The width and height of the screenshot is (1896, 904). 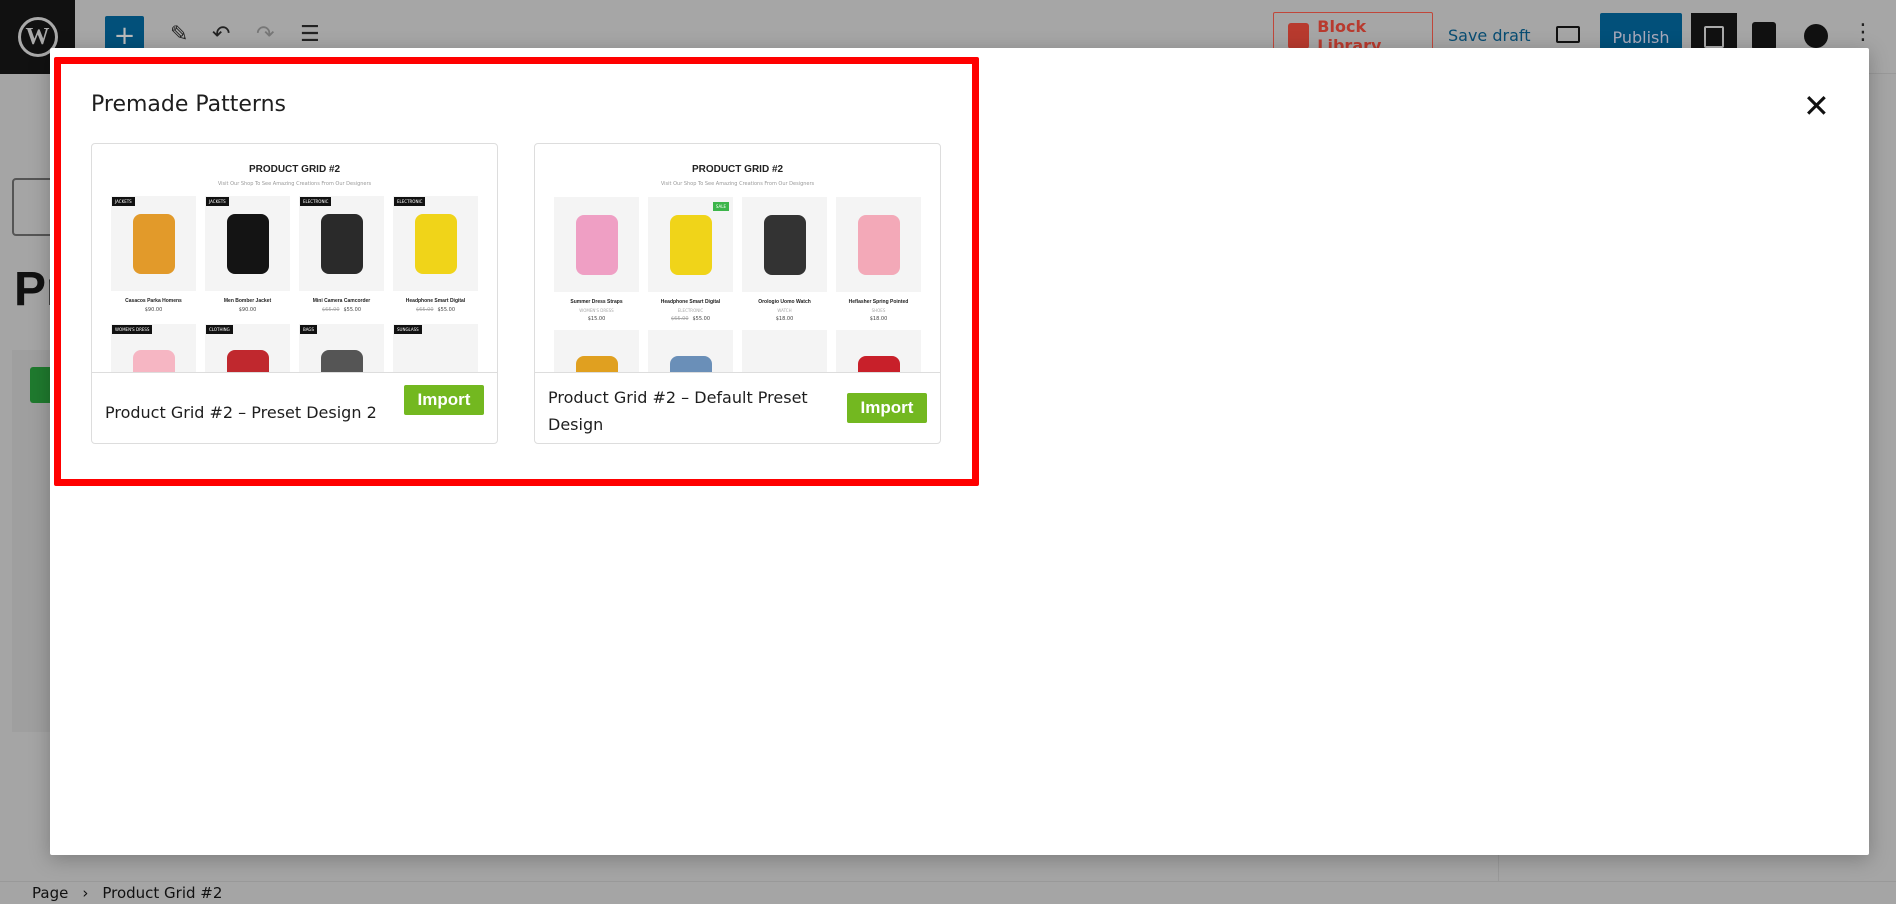 I want to click on sidebar-icon, so click(x=1714, y=37).